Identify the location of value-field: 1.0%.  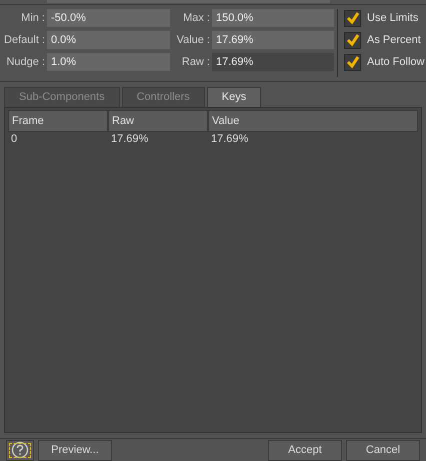
(108, 62).